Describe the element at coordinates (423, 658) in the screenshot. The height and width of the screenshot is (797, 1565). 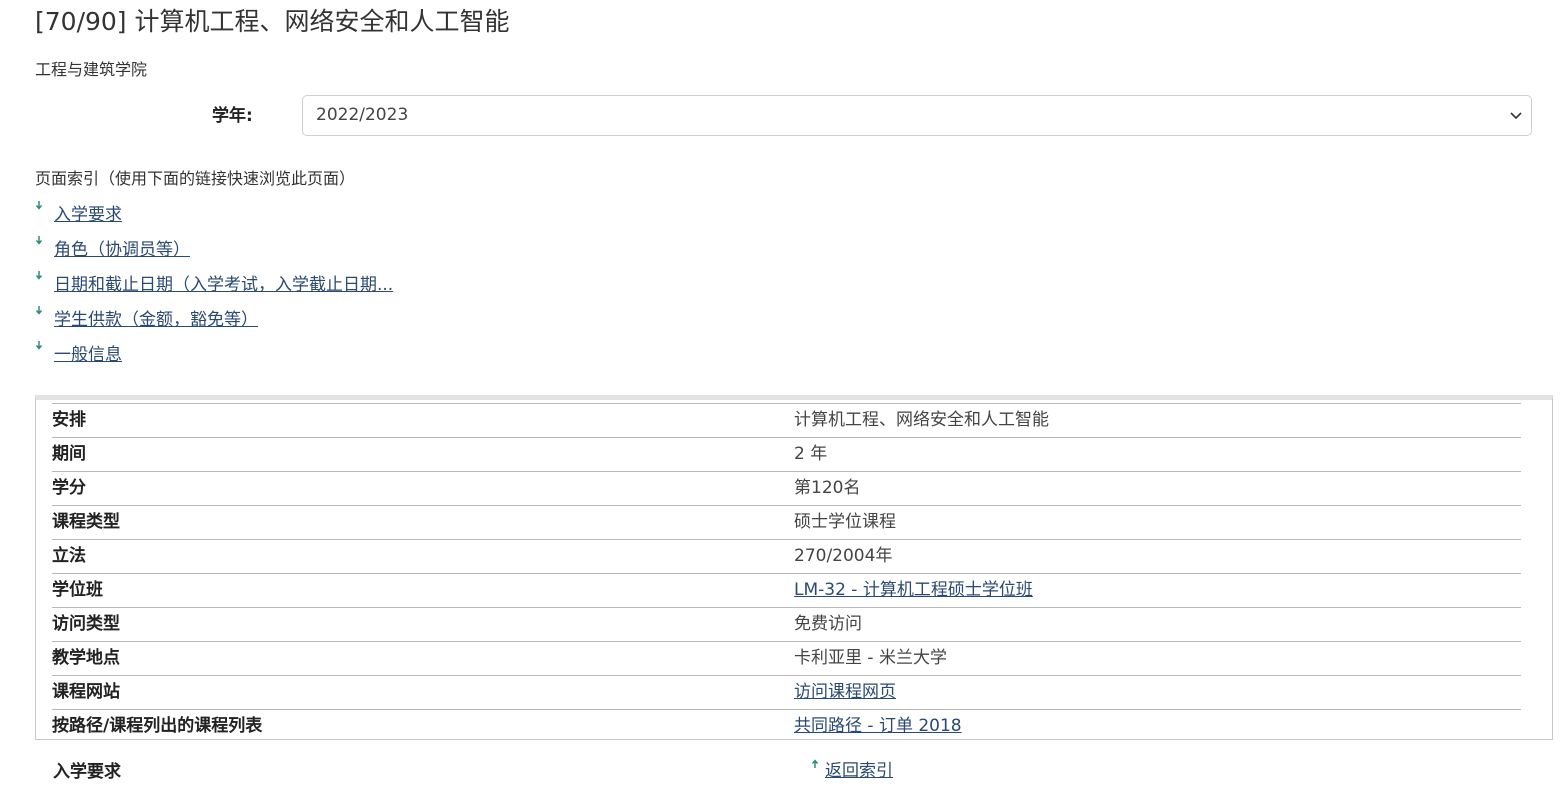
I see `row-key: 教学地点` at that location.